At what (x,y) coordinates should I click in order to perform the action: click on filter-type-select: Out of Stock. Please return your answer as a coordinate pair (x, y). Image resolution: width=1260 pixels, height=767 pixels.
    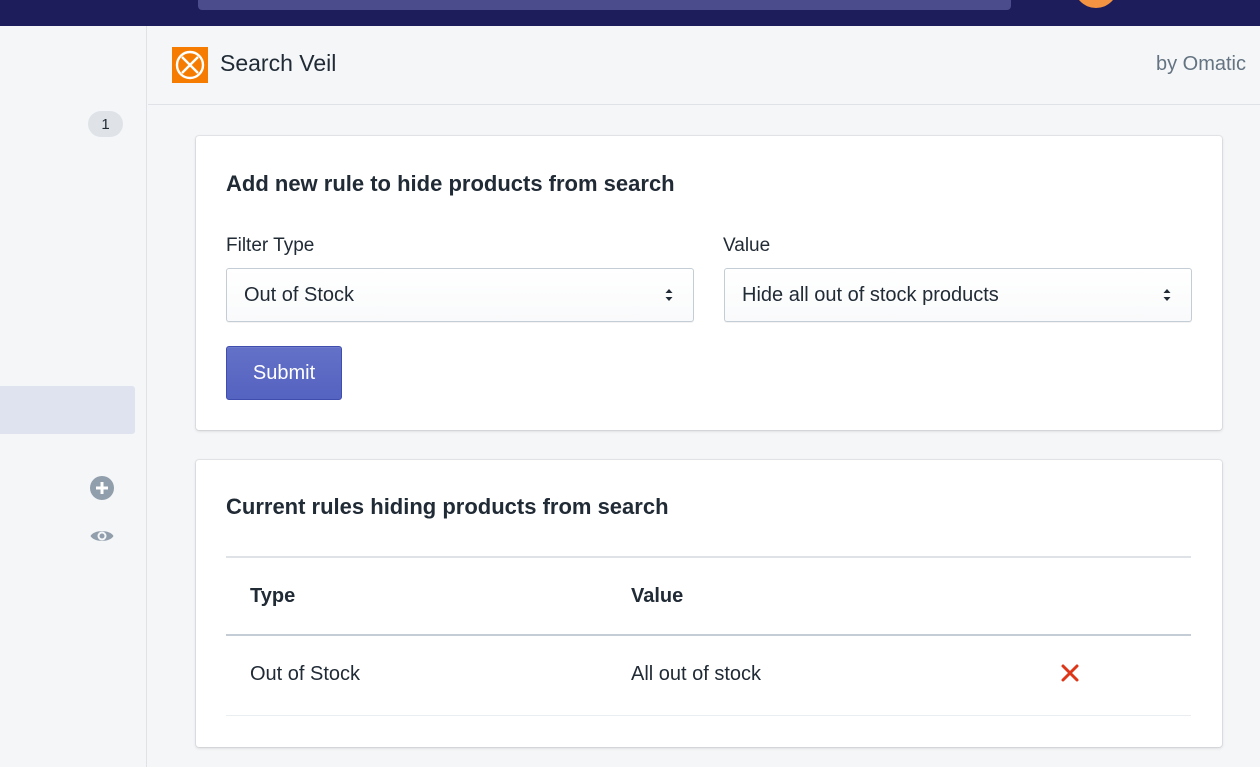
    Looking at the image, I should click on (460, 295).